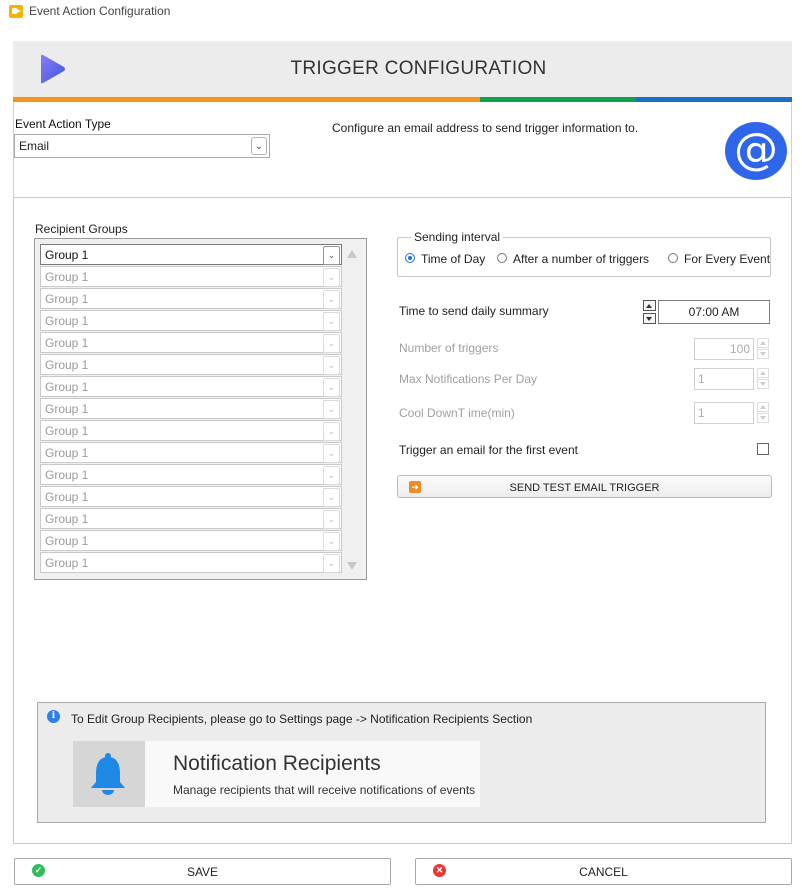 This screenshot has width=802, height=895. Describe the element at coordinates (449, 348) in the screenshot. I see `number-of-triggers-label: Number of triggers` at that location.